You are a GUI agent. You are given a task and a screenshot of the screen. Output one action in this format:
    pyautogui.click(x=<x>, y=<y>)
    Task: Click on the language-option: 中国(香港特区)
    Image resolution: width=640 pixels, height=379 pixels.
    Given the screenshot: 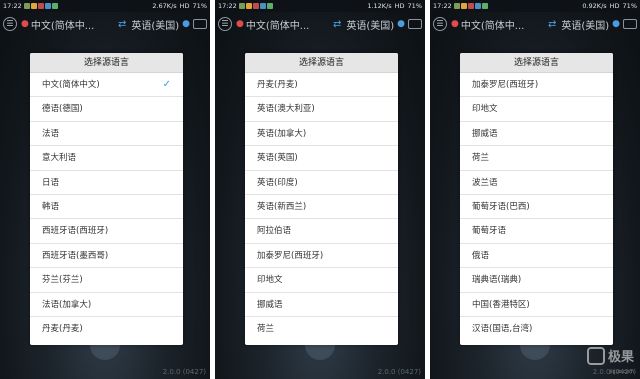 What is the action you would take?
    pyautogui.click(x=536, y=305)
    